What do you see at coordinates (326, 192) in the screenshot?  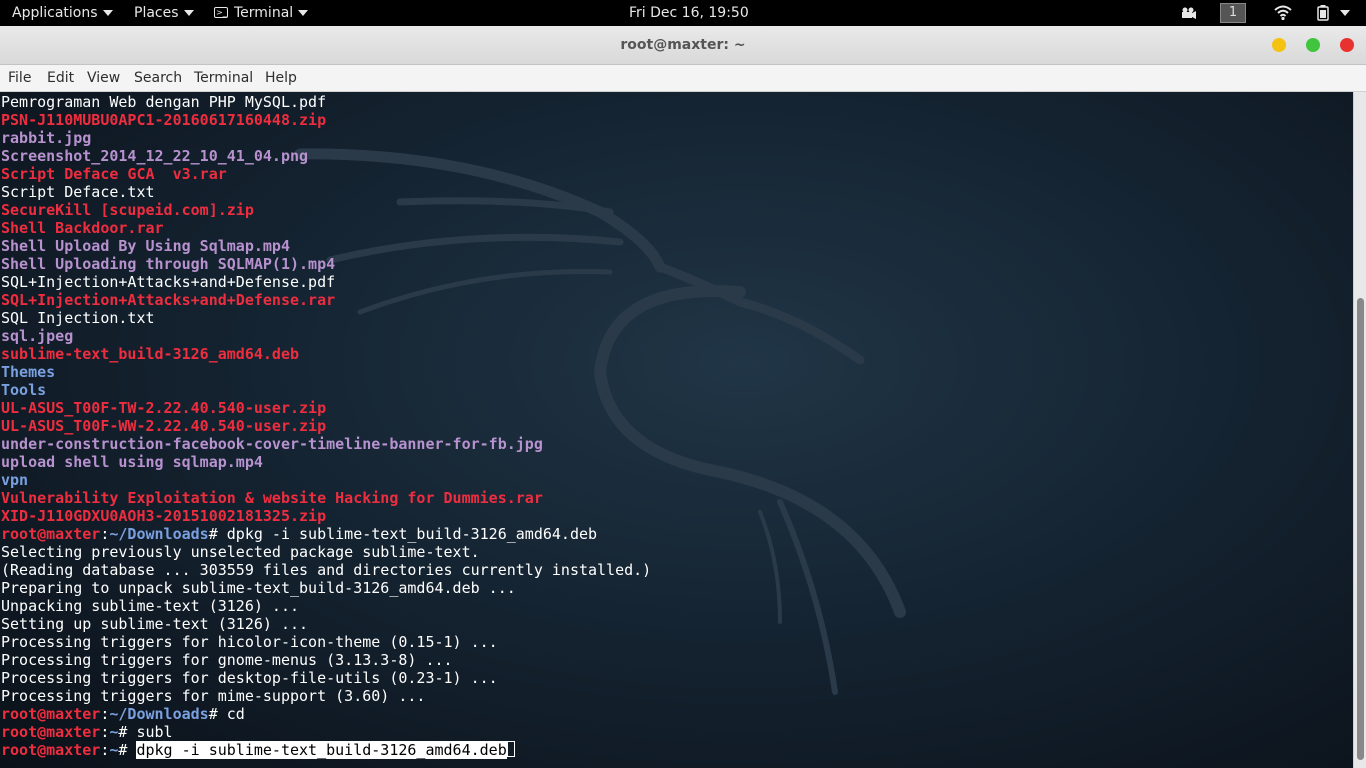 I see `terminal-output-line: Script Deface.txt` at bounding box center [326, 192].